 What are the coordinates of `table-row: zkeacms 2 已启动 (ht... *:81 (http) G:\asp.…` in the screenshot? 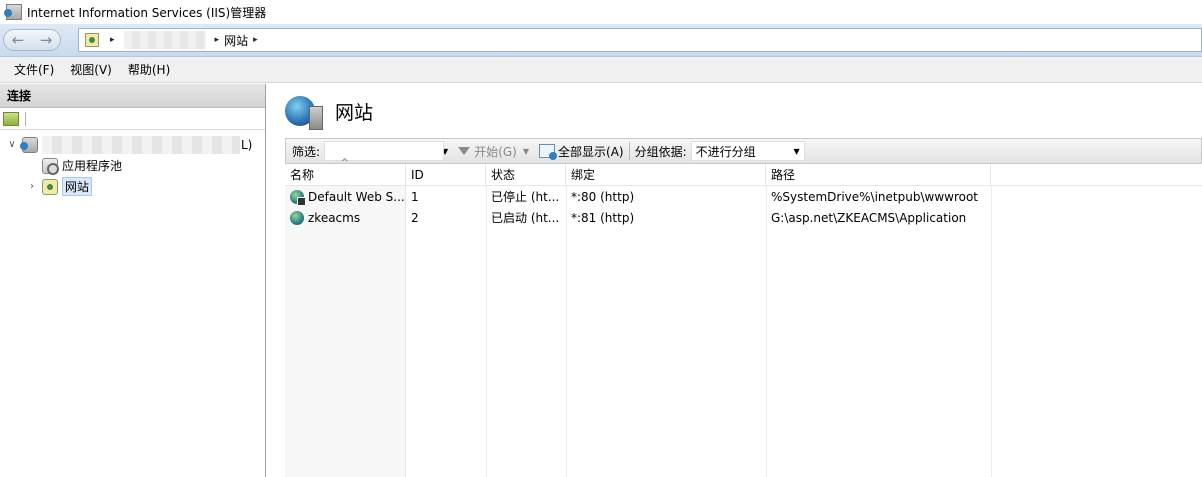 It's located at (638, 218).